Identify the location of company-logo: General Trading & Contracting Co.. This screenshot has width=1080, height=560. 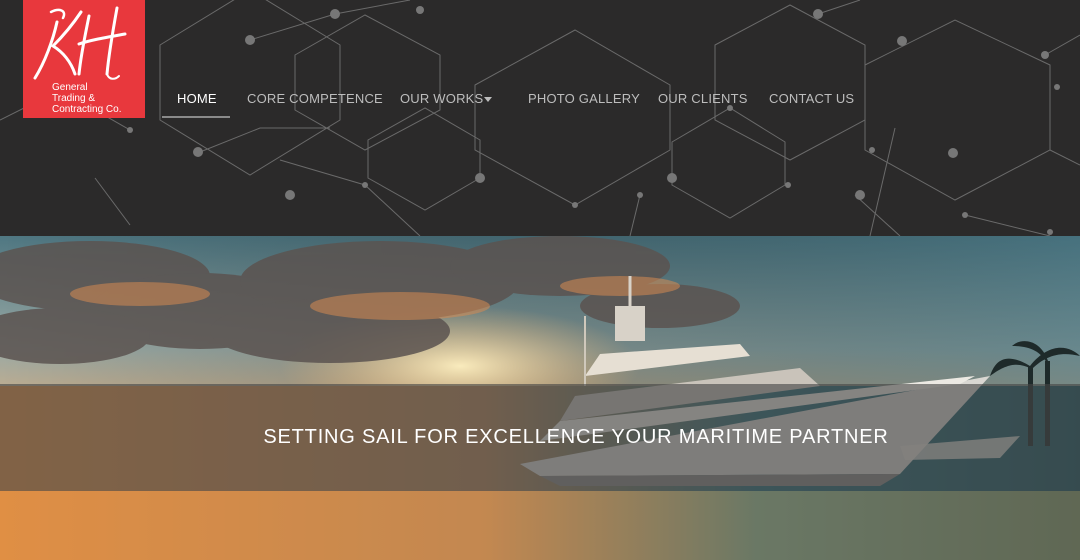
(84, 59).